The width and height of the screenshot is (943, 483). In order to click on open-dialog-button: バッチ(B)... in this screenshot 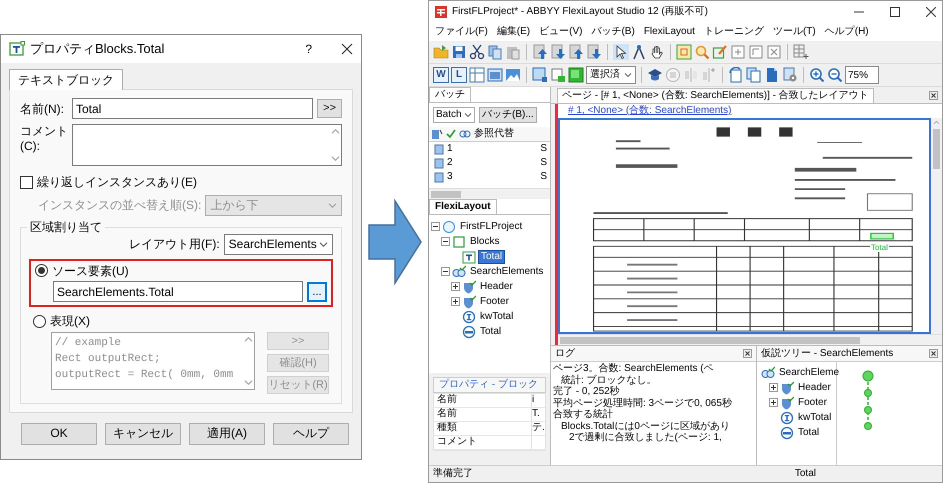, I will do `click(508, 115)`.